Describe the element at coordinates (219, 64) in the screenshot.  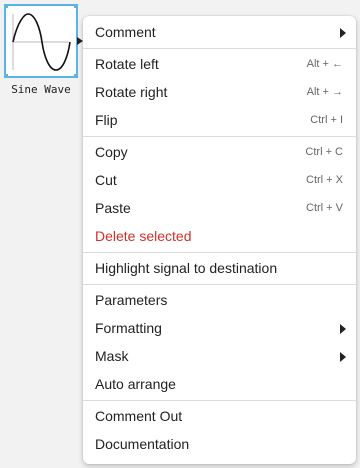
I see `menu-item-rotate-left: Rotate left Alt + ←` at that location.